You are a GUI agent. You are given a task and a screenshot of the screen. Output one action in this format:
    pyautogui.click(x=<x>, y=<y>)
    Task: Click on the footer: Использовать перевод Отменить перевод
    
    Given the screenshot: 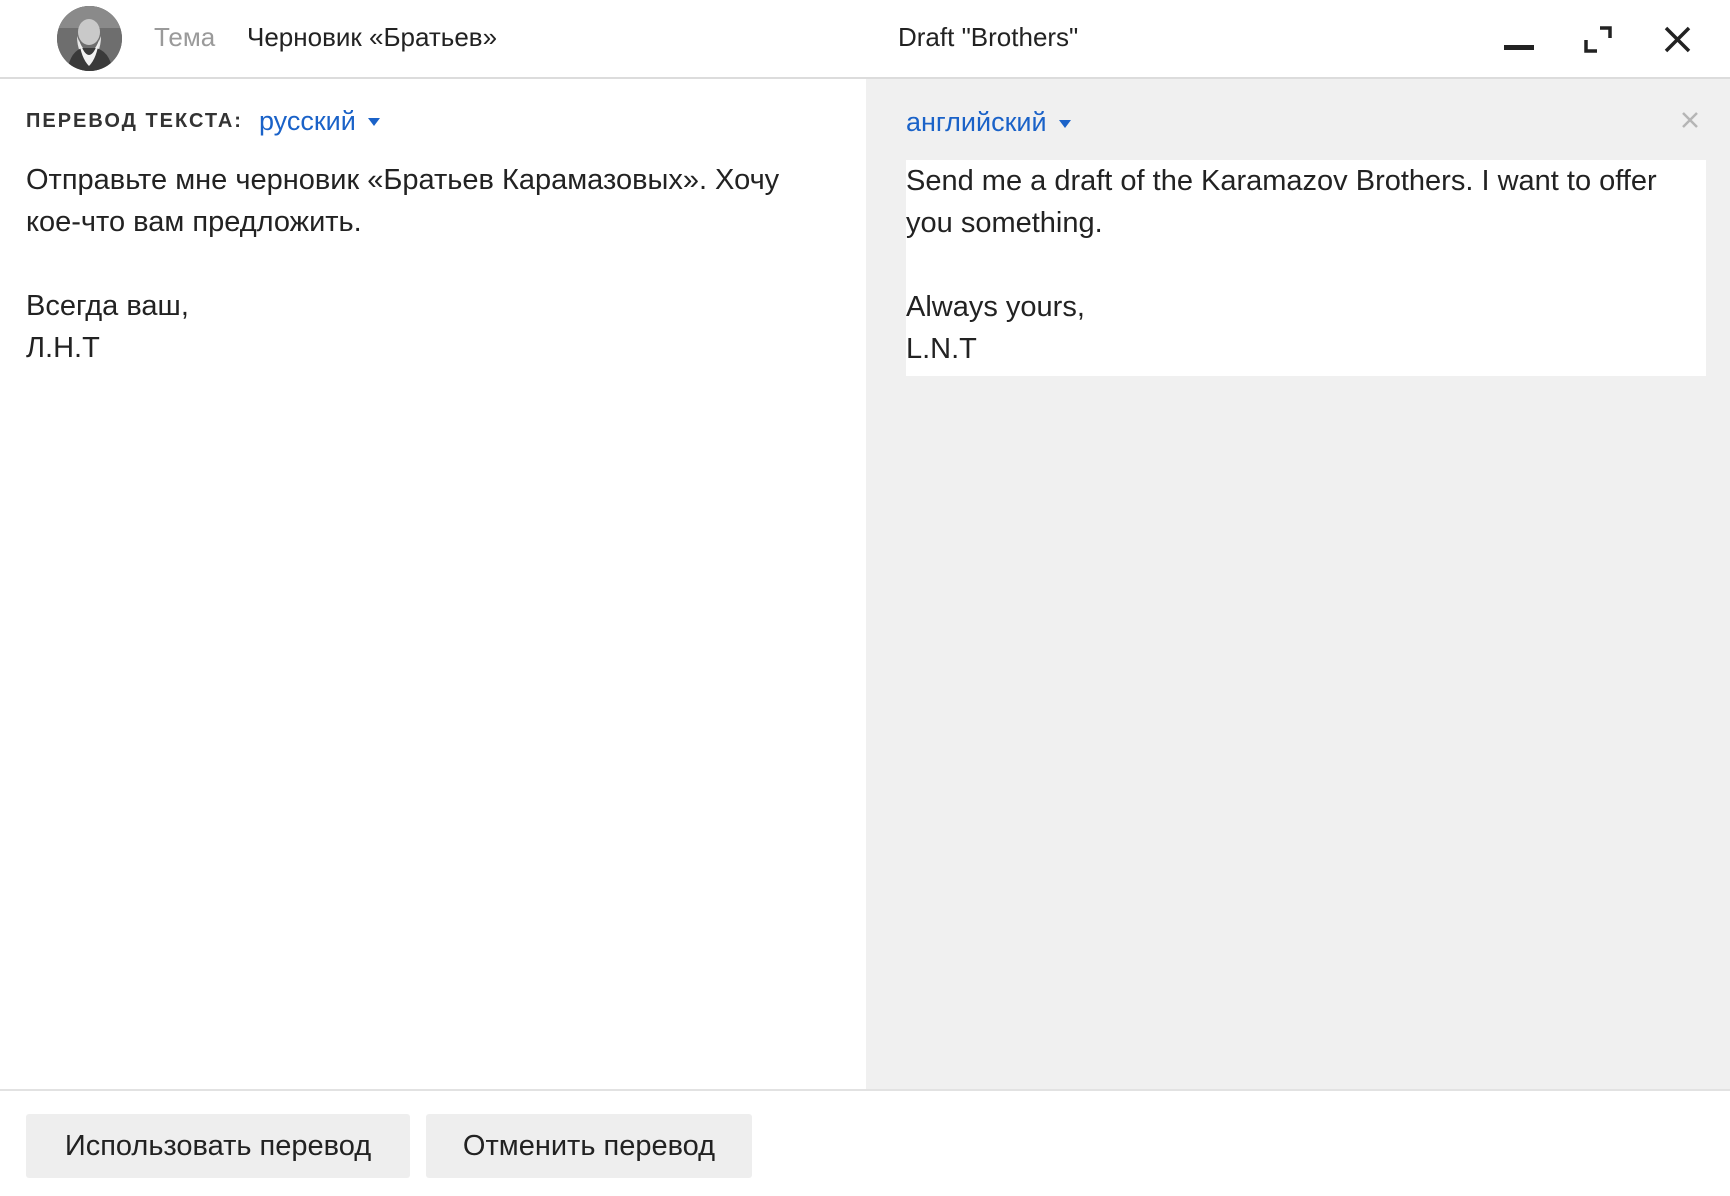 What is the action you would take?
    pyautogui.click(x=865, y=1142)
    